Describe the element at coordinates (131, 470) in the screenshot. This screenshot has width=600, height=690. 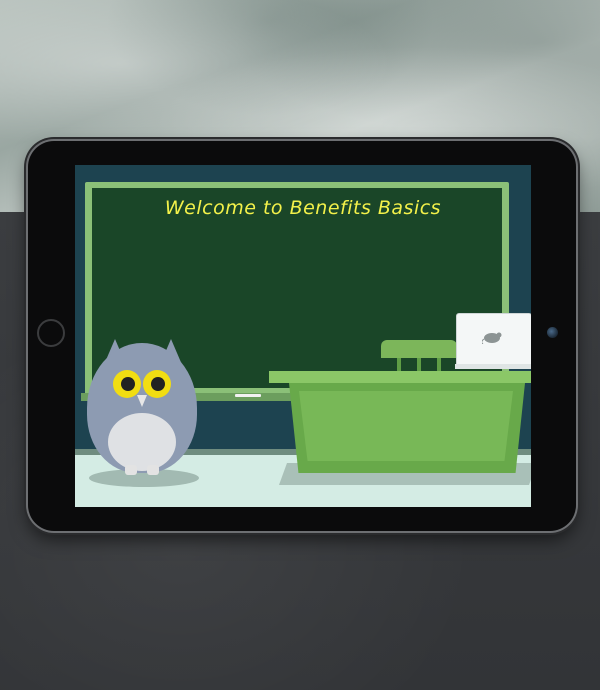
I see `owl-left-foot` at that location.